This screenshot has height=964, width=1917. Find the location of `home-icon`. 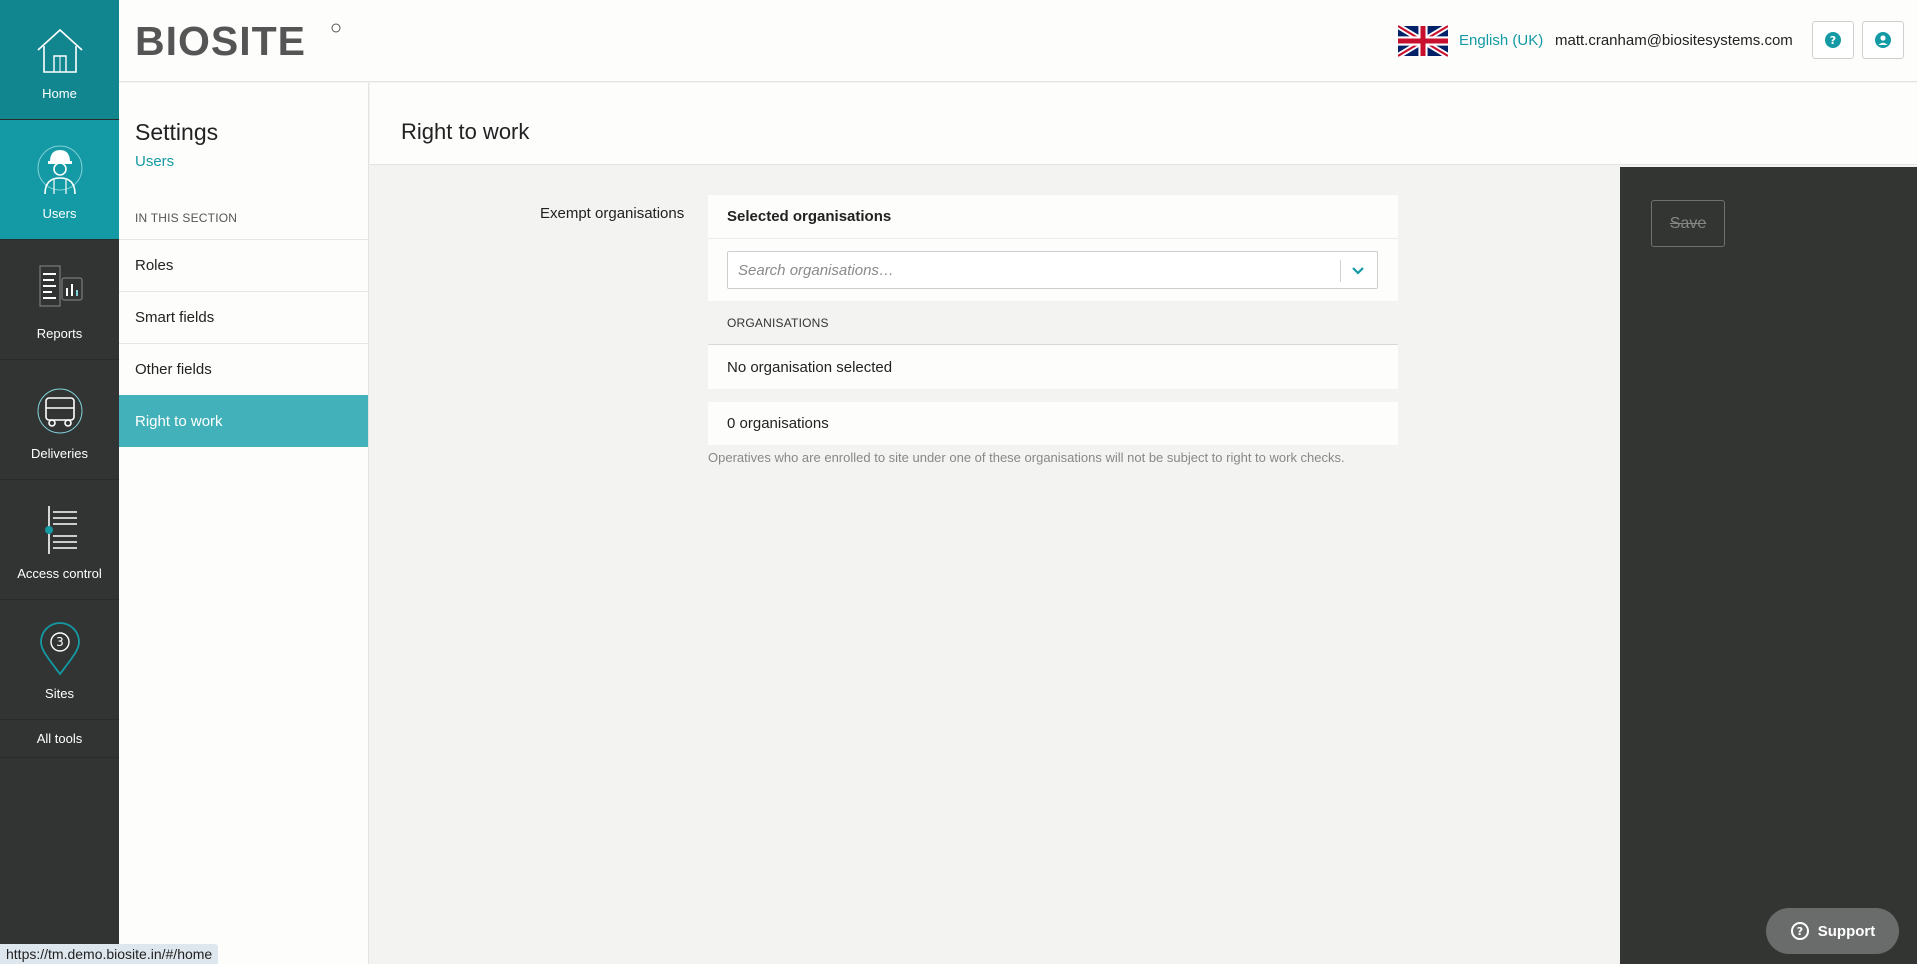

home-icon is located at coordinates (59, 50).